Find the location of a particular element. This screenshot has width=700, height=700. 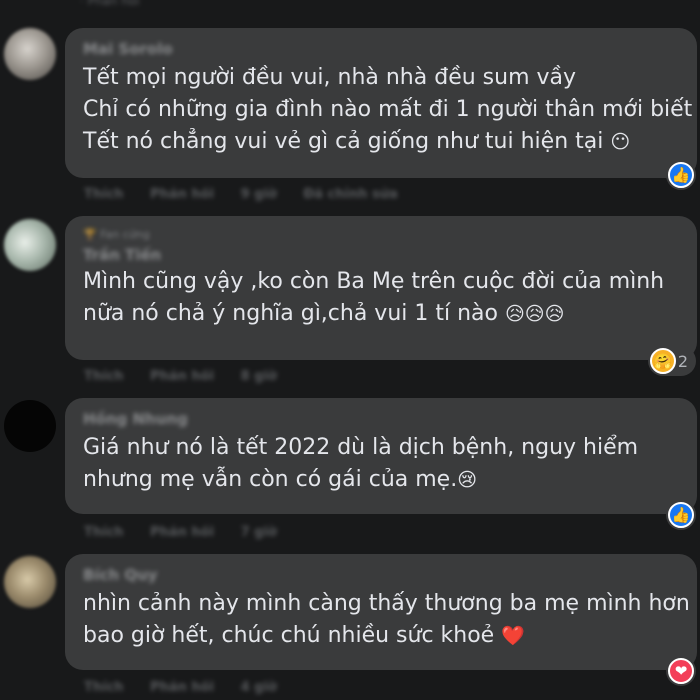

comment-author: Bích Quy is located at coordinates (381, 575).